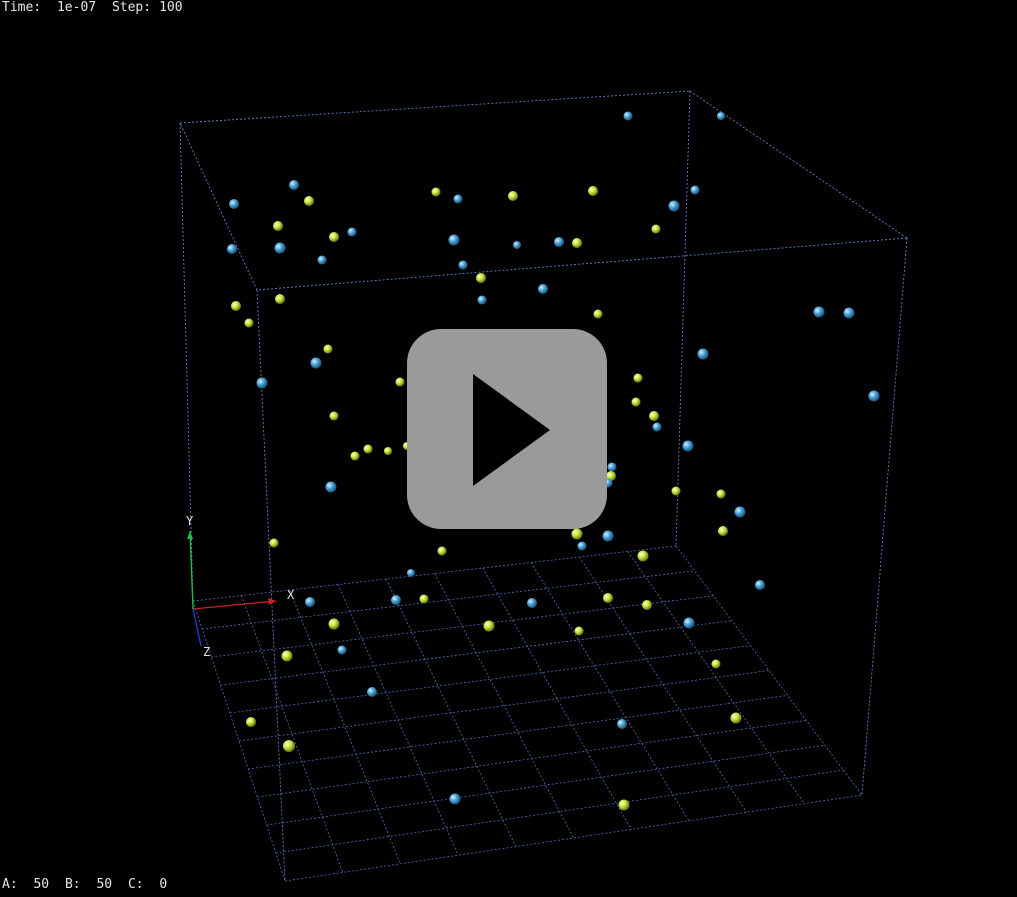  I want to click on count-c-label: C:, so click(135, 884).